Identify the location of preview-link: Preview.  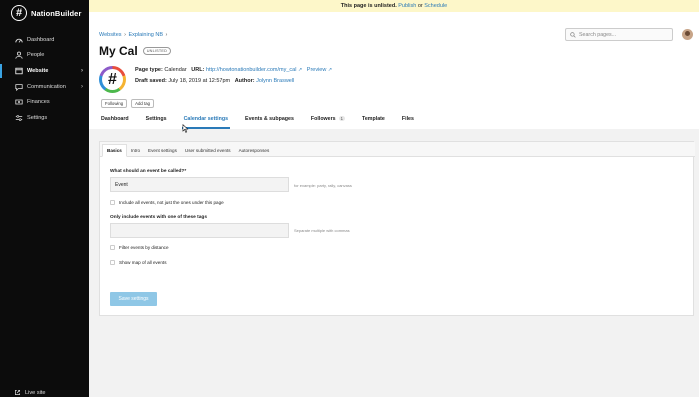
(317, 70).